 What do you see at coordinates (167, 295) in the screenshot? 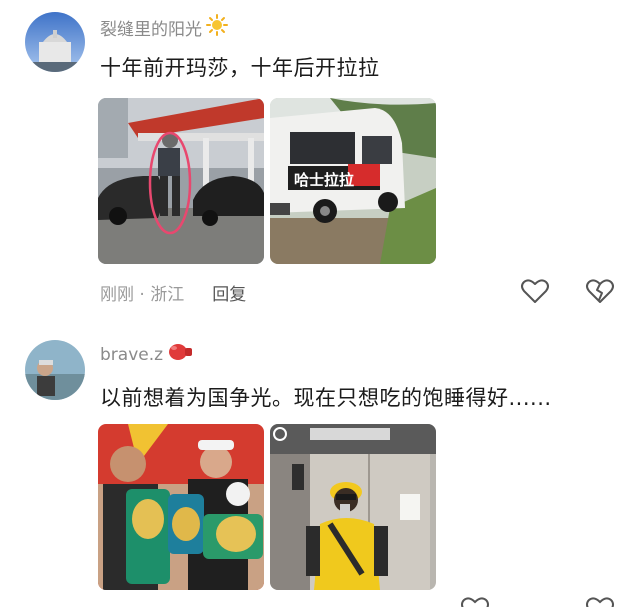
I see `location: 浙江` at bounding box center [167, 295].